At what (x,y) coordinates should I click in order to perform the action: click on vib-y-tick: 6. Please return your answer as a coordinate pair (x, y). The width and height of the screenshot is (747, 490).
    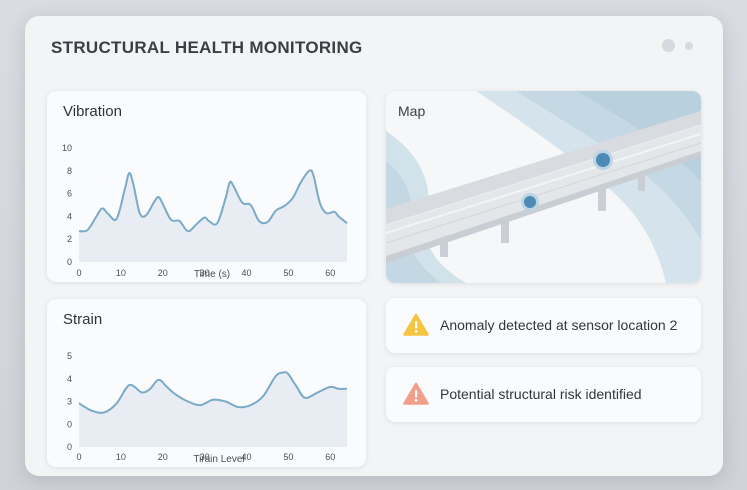
    Looking at the image, I should click on (69, 194).